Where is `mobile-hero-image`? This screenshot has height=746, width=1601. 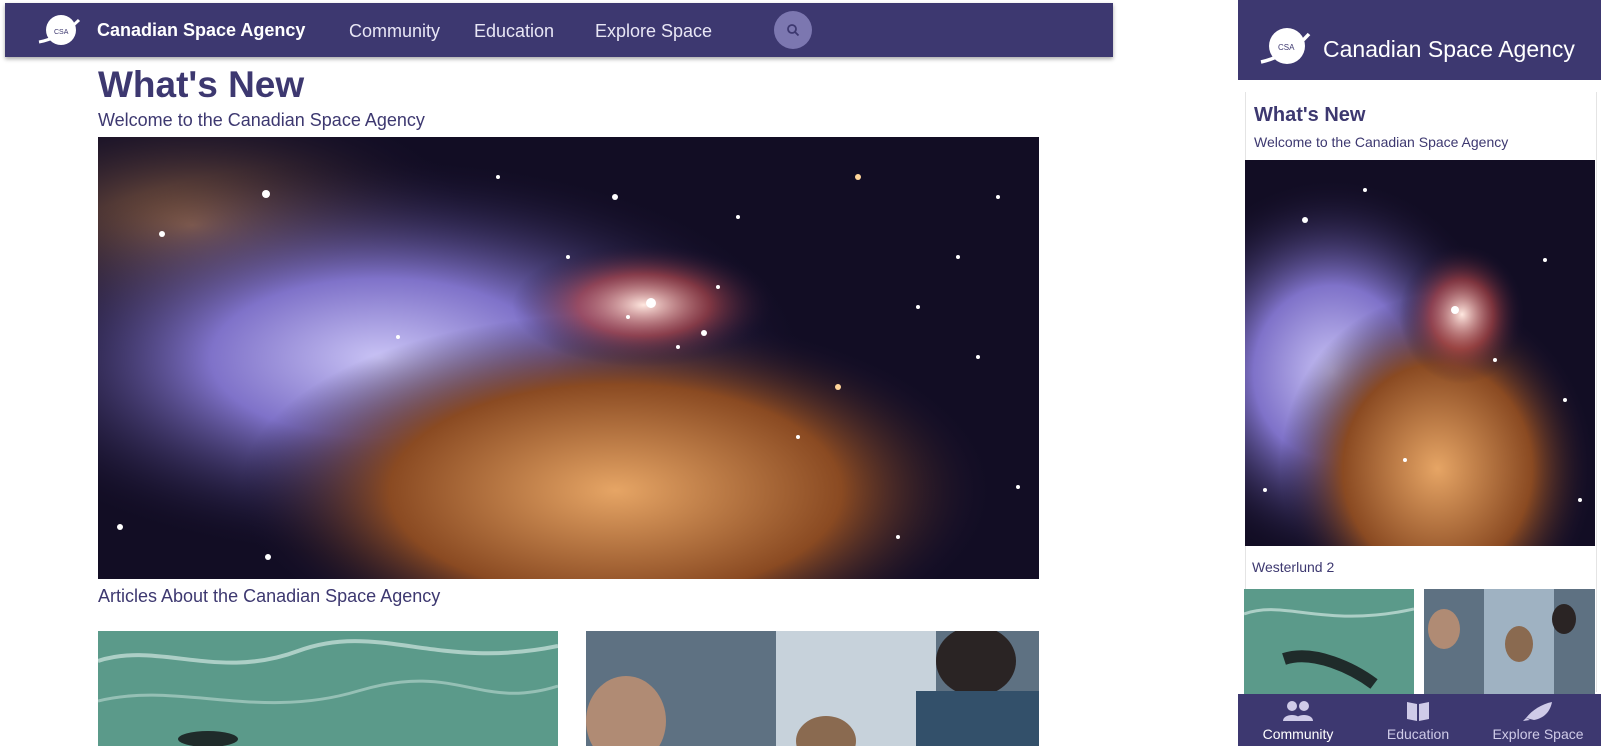 mobile-hero-image is located at coordinates (1420, 353).